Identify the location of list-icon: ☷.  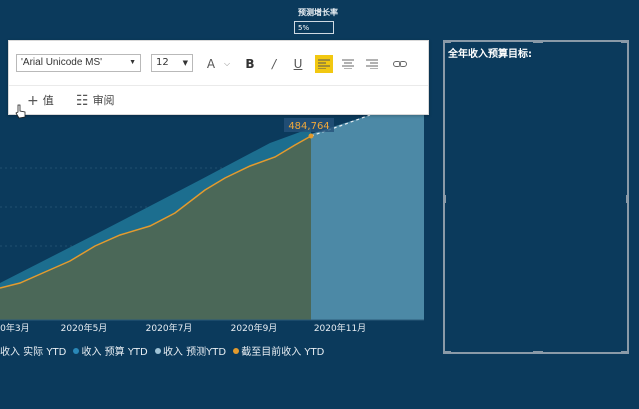
(82, 101).